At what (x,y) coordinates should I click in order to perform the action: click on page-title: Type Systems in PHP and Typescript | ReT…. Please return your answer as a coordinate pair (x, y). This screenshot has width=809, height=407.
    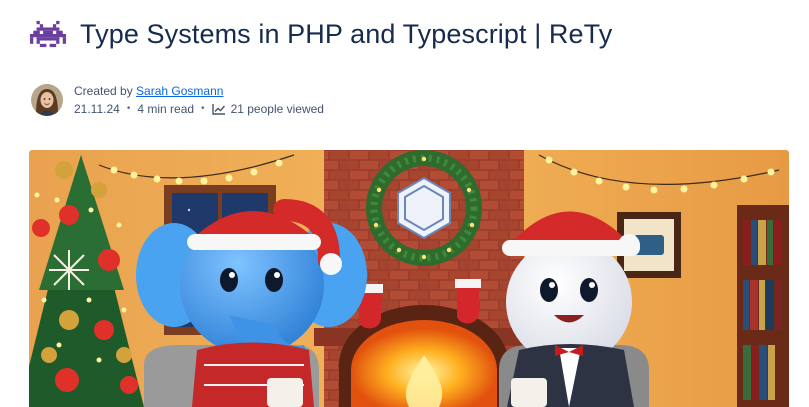
    Looking at the image, I should click on (346, 33).